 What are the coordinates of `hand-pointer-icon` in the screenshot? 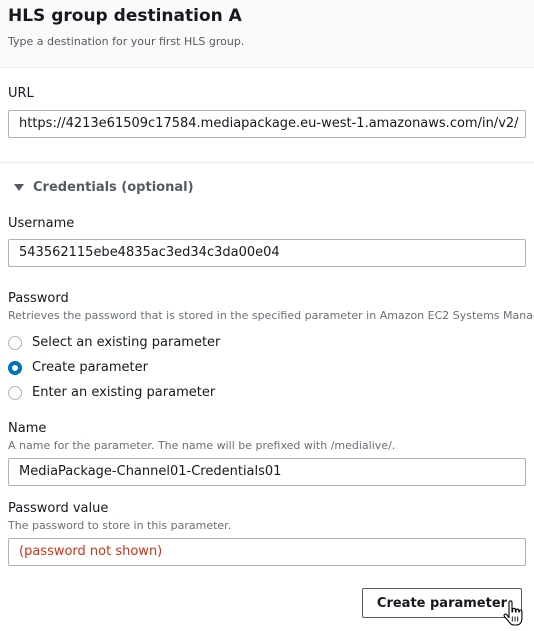 It's located at (513, 613).